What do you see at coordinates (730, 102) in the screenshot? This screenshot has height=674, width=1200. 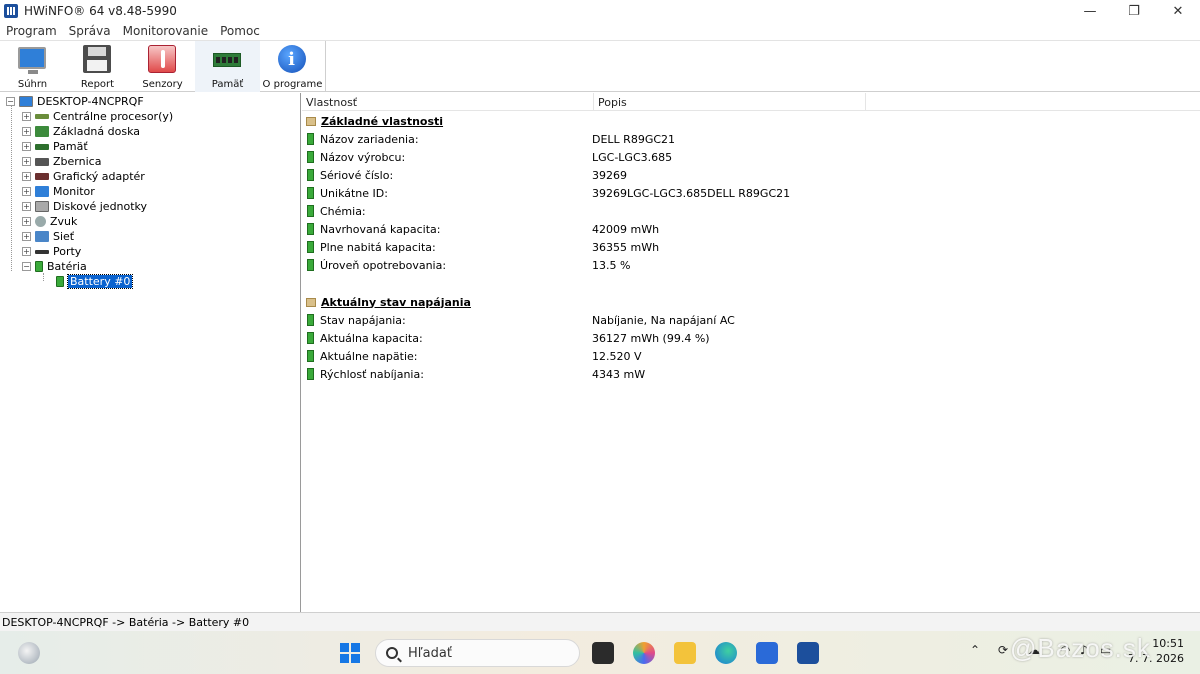 I see `column-description: Popis` at bounding box center [730, 102].